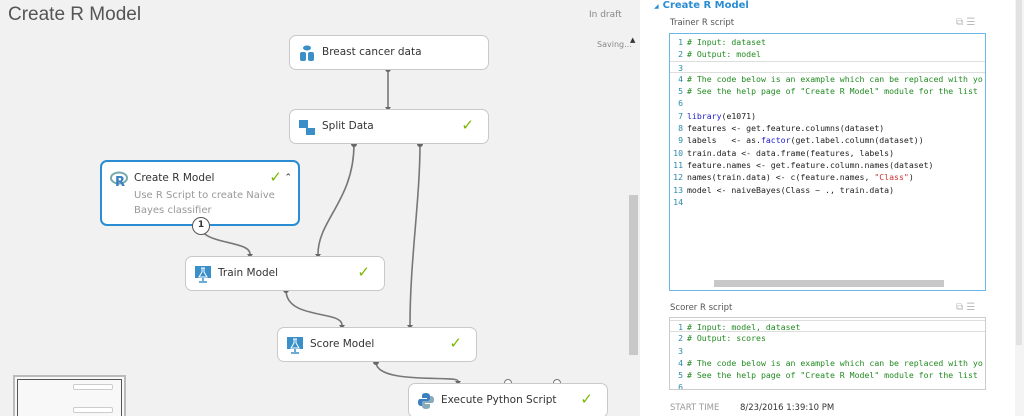 This screenshot has width=1024, height=416. What do you see at coordinates (295, 345) in the screenshot?
I see `score-model-icon` at bounding box center [295, 345].